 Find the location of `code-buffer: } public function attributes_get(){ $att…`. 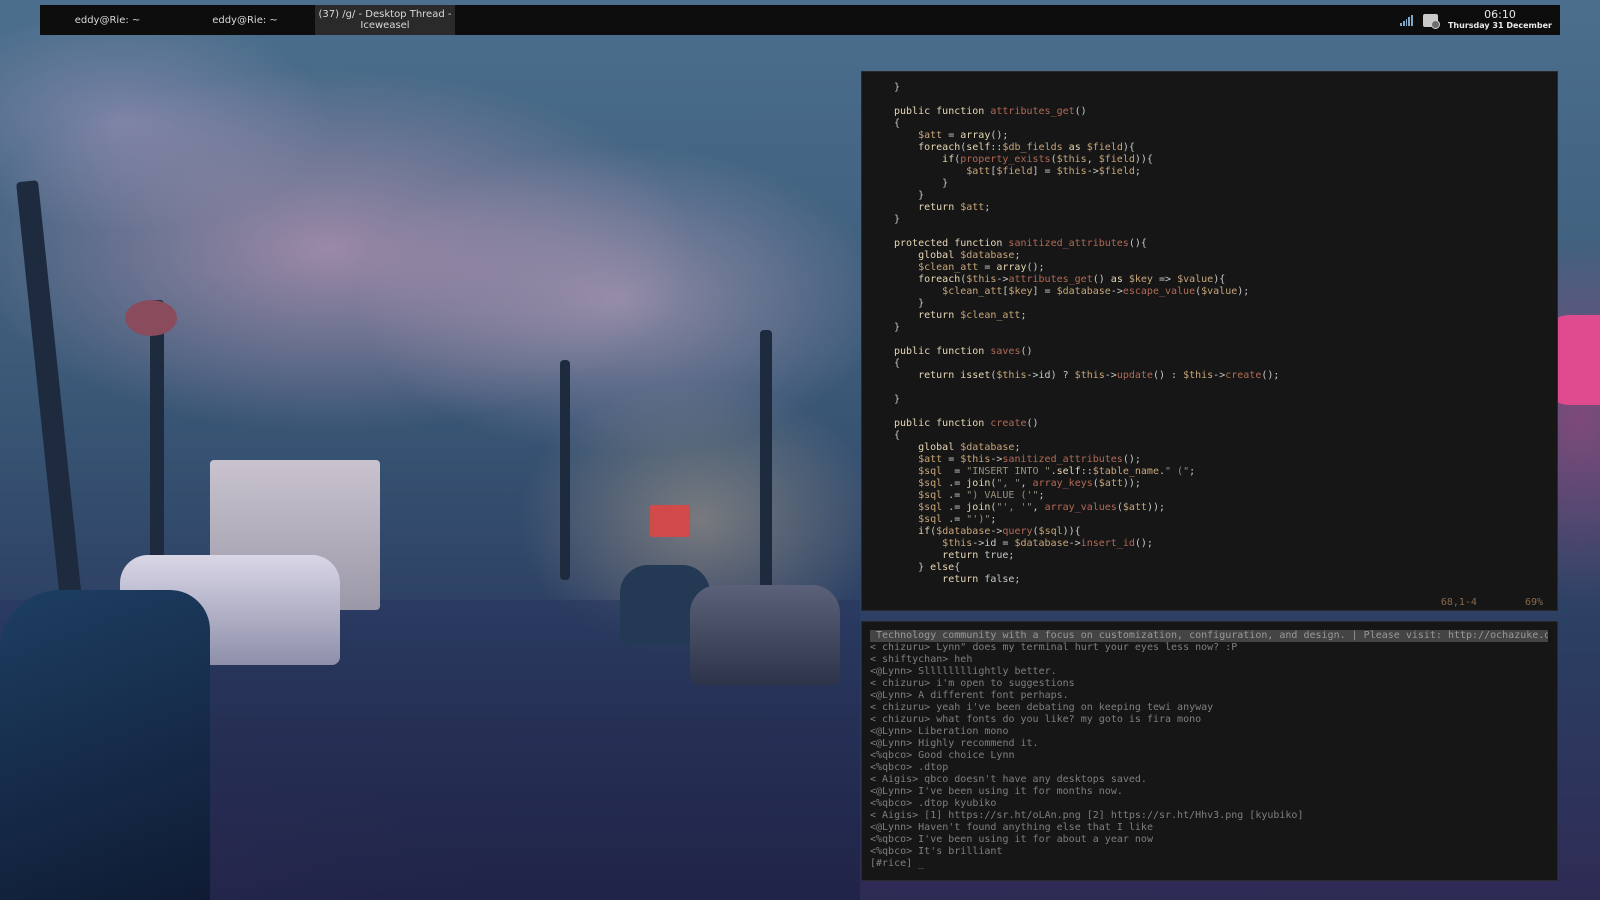

code-buffer: } public function attributes_get(){ $att… is located at coordinates (1086, 334).